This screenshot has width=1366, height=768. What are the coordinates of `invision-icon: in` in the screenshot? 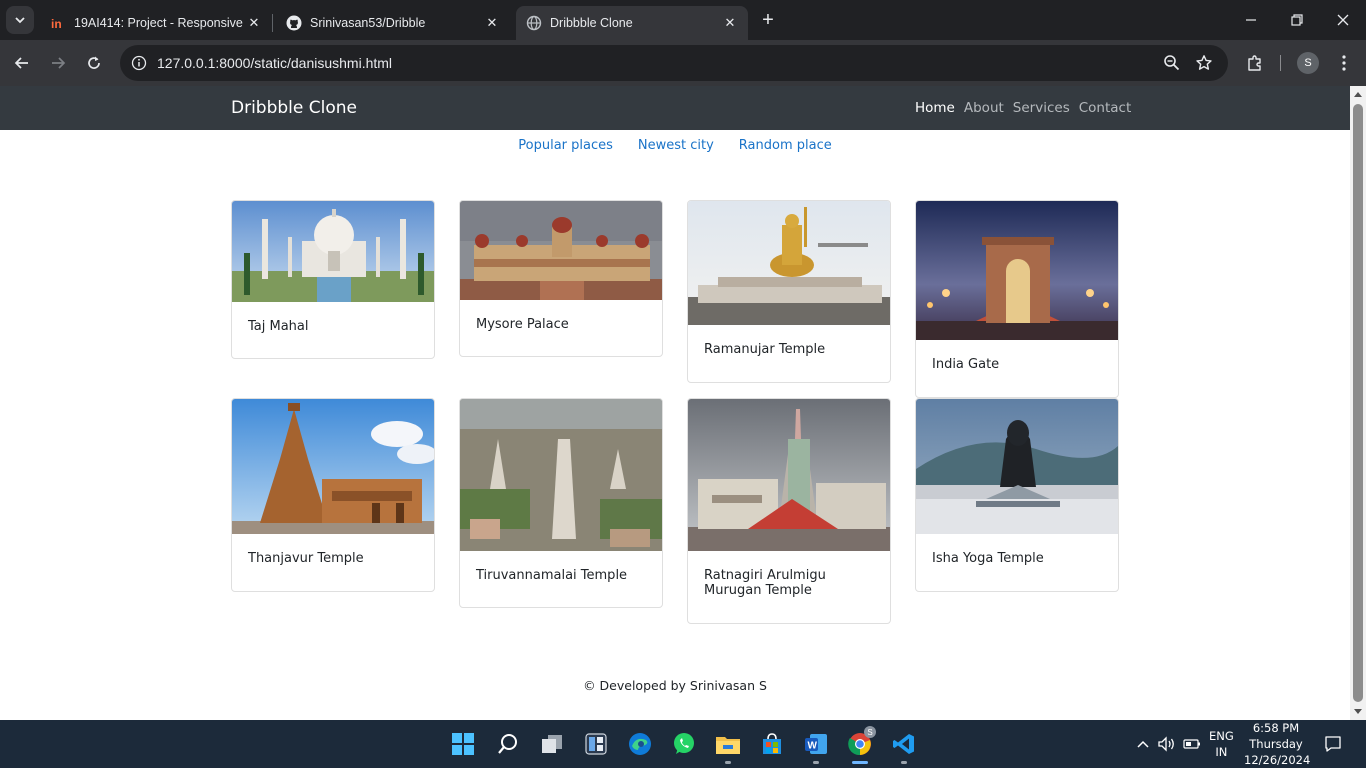 It's located at (58, 23).